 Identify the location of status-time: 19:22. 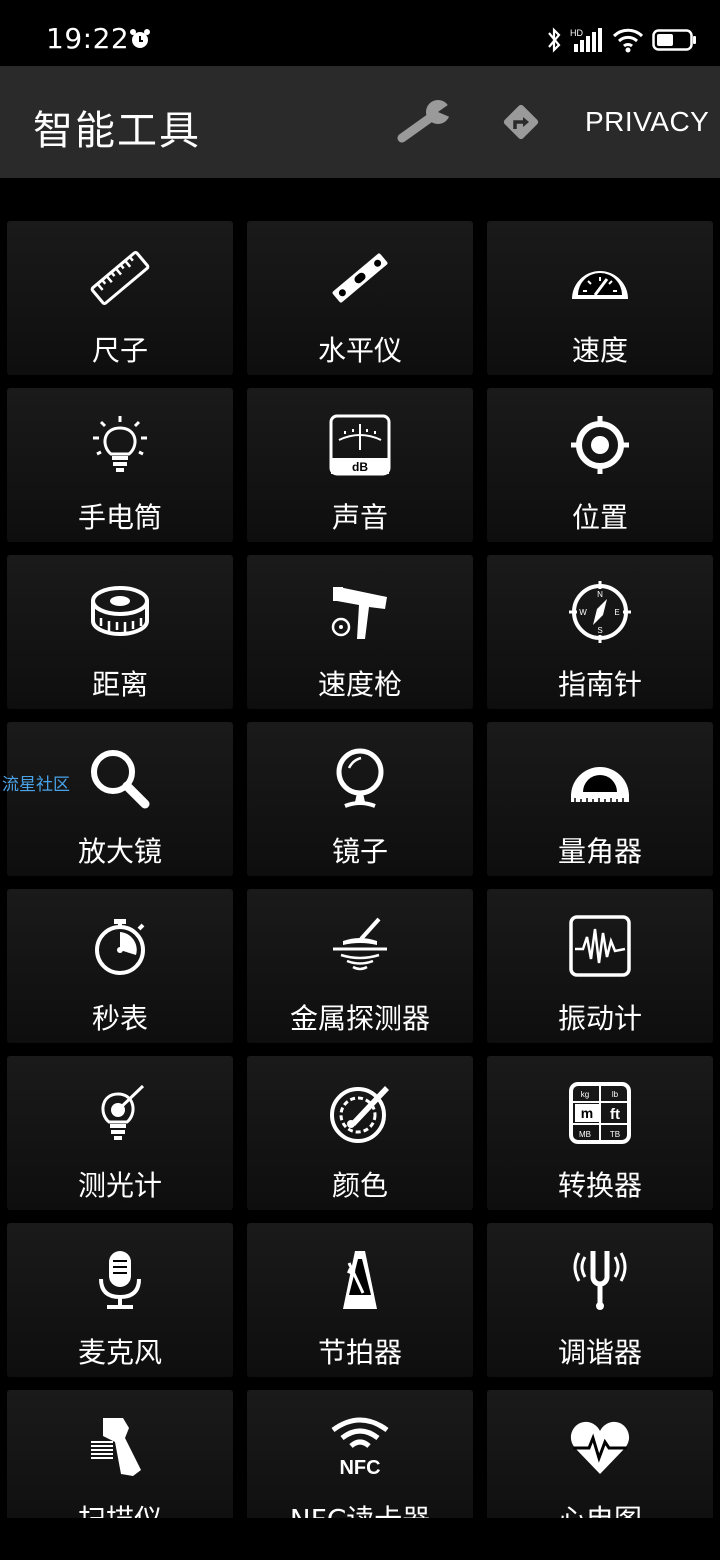
(88, 38).